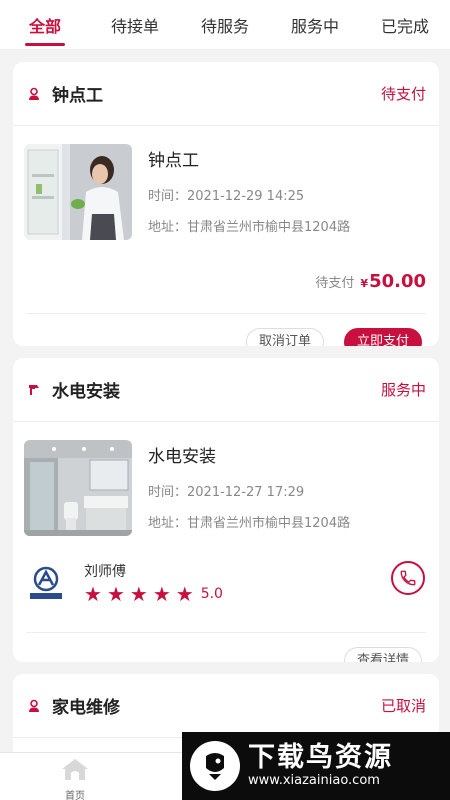  I want to click on worker-info: 刘师傅 ★ ★ ★ ★ ★ 5.0, so click(226, 573).